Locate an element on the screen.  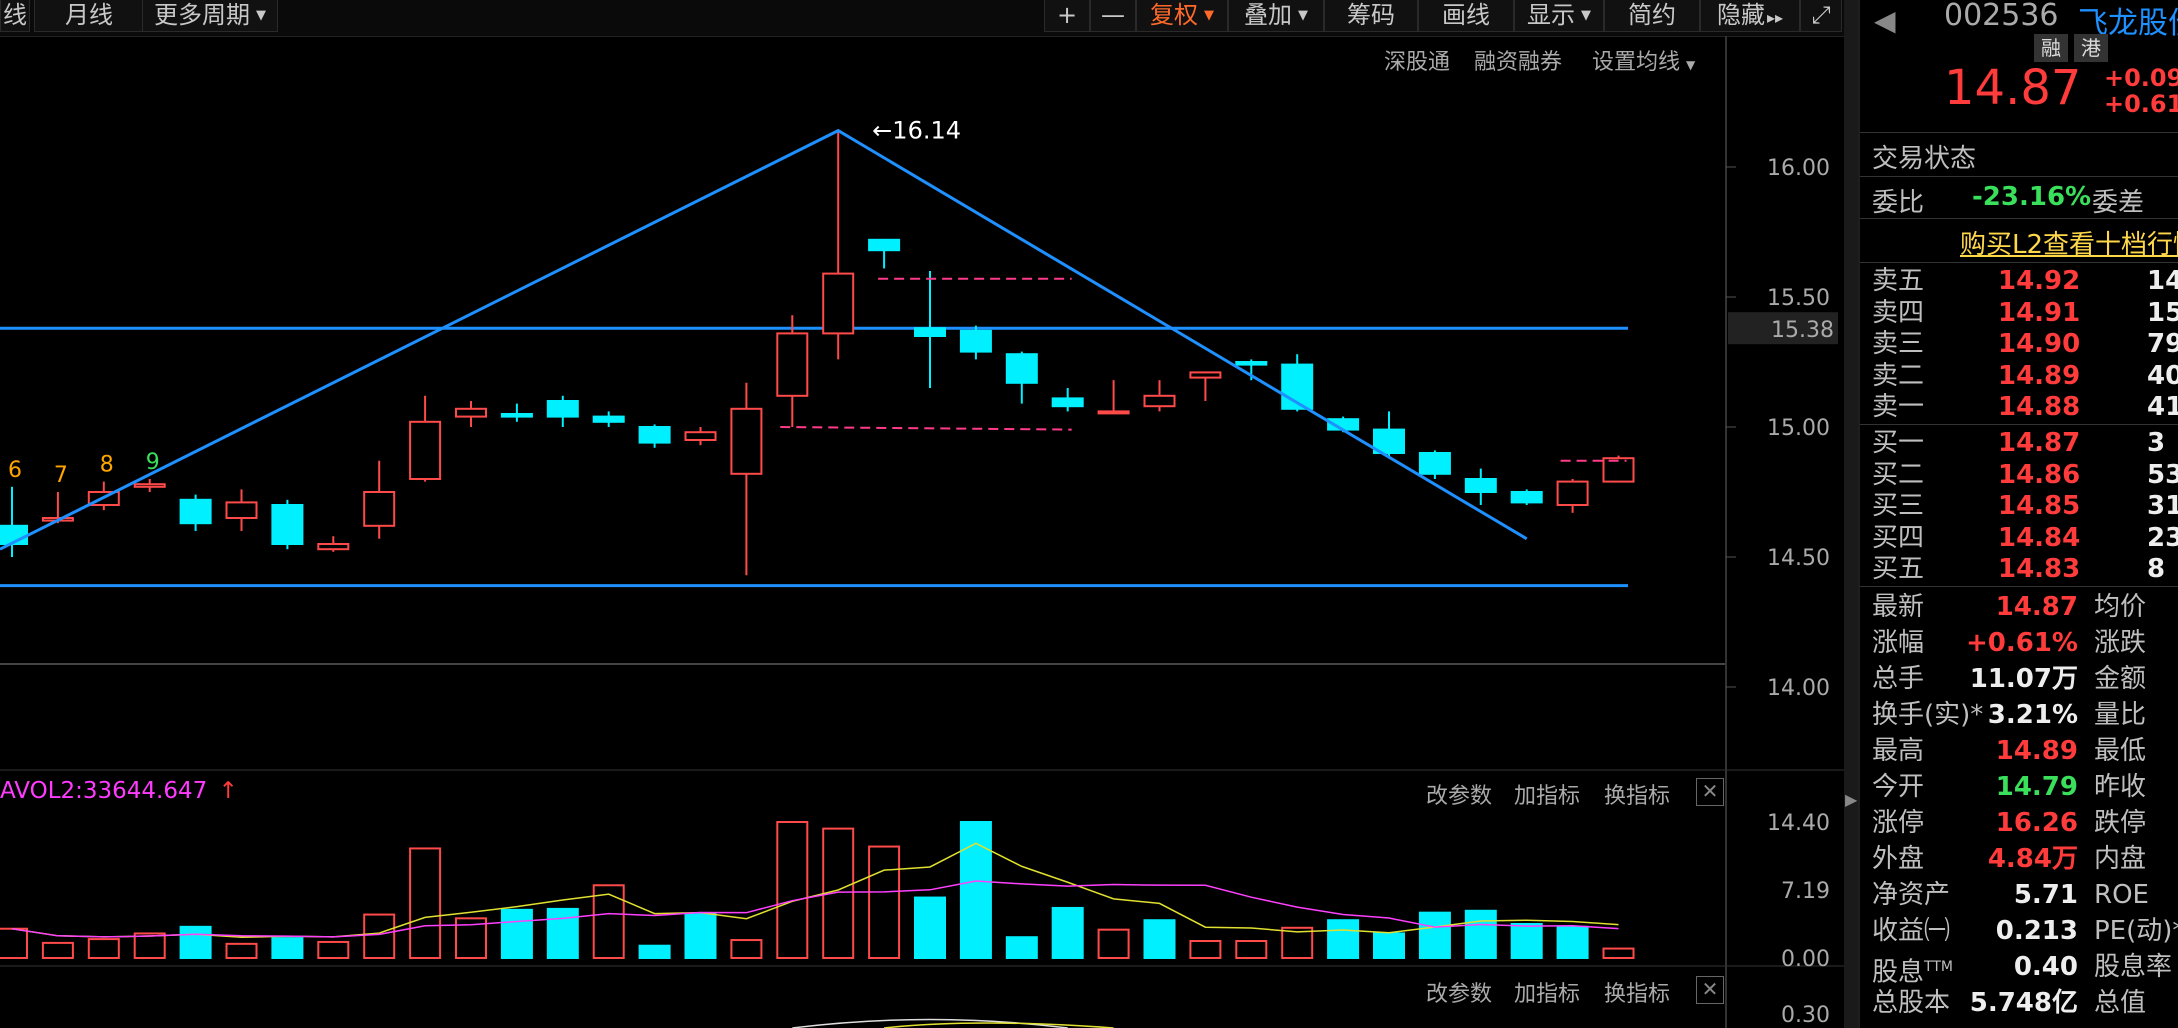
edit-params-button-2: 改参数 is located at coordinates (1459, 992).